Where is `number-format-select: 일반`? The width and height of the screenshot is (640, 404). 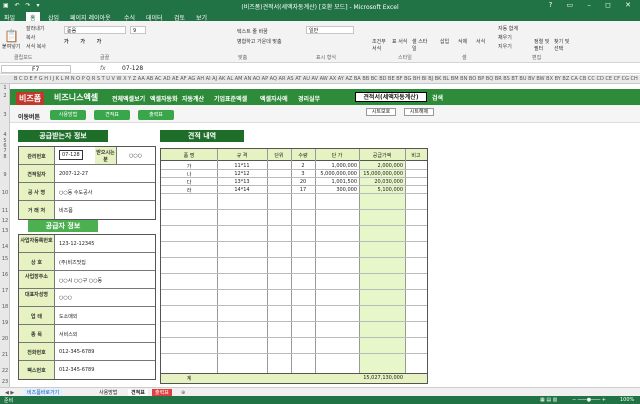
number-format-select: 일반 is located at coordinates (330, 30).